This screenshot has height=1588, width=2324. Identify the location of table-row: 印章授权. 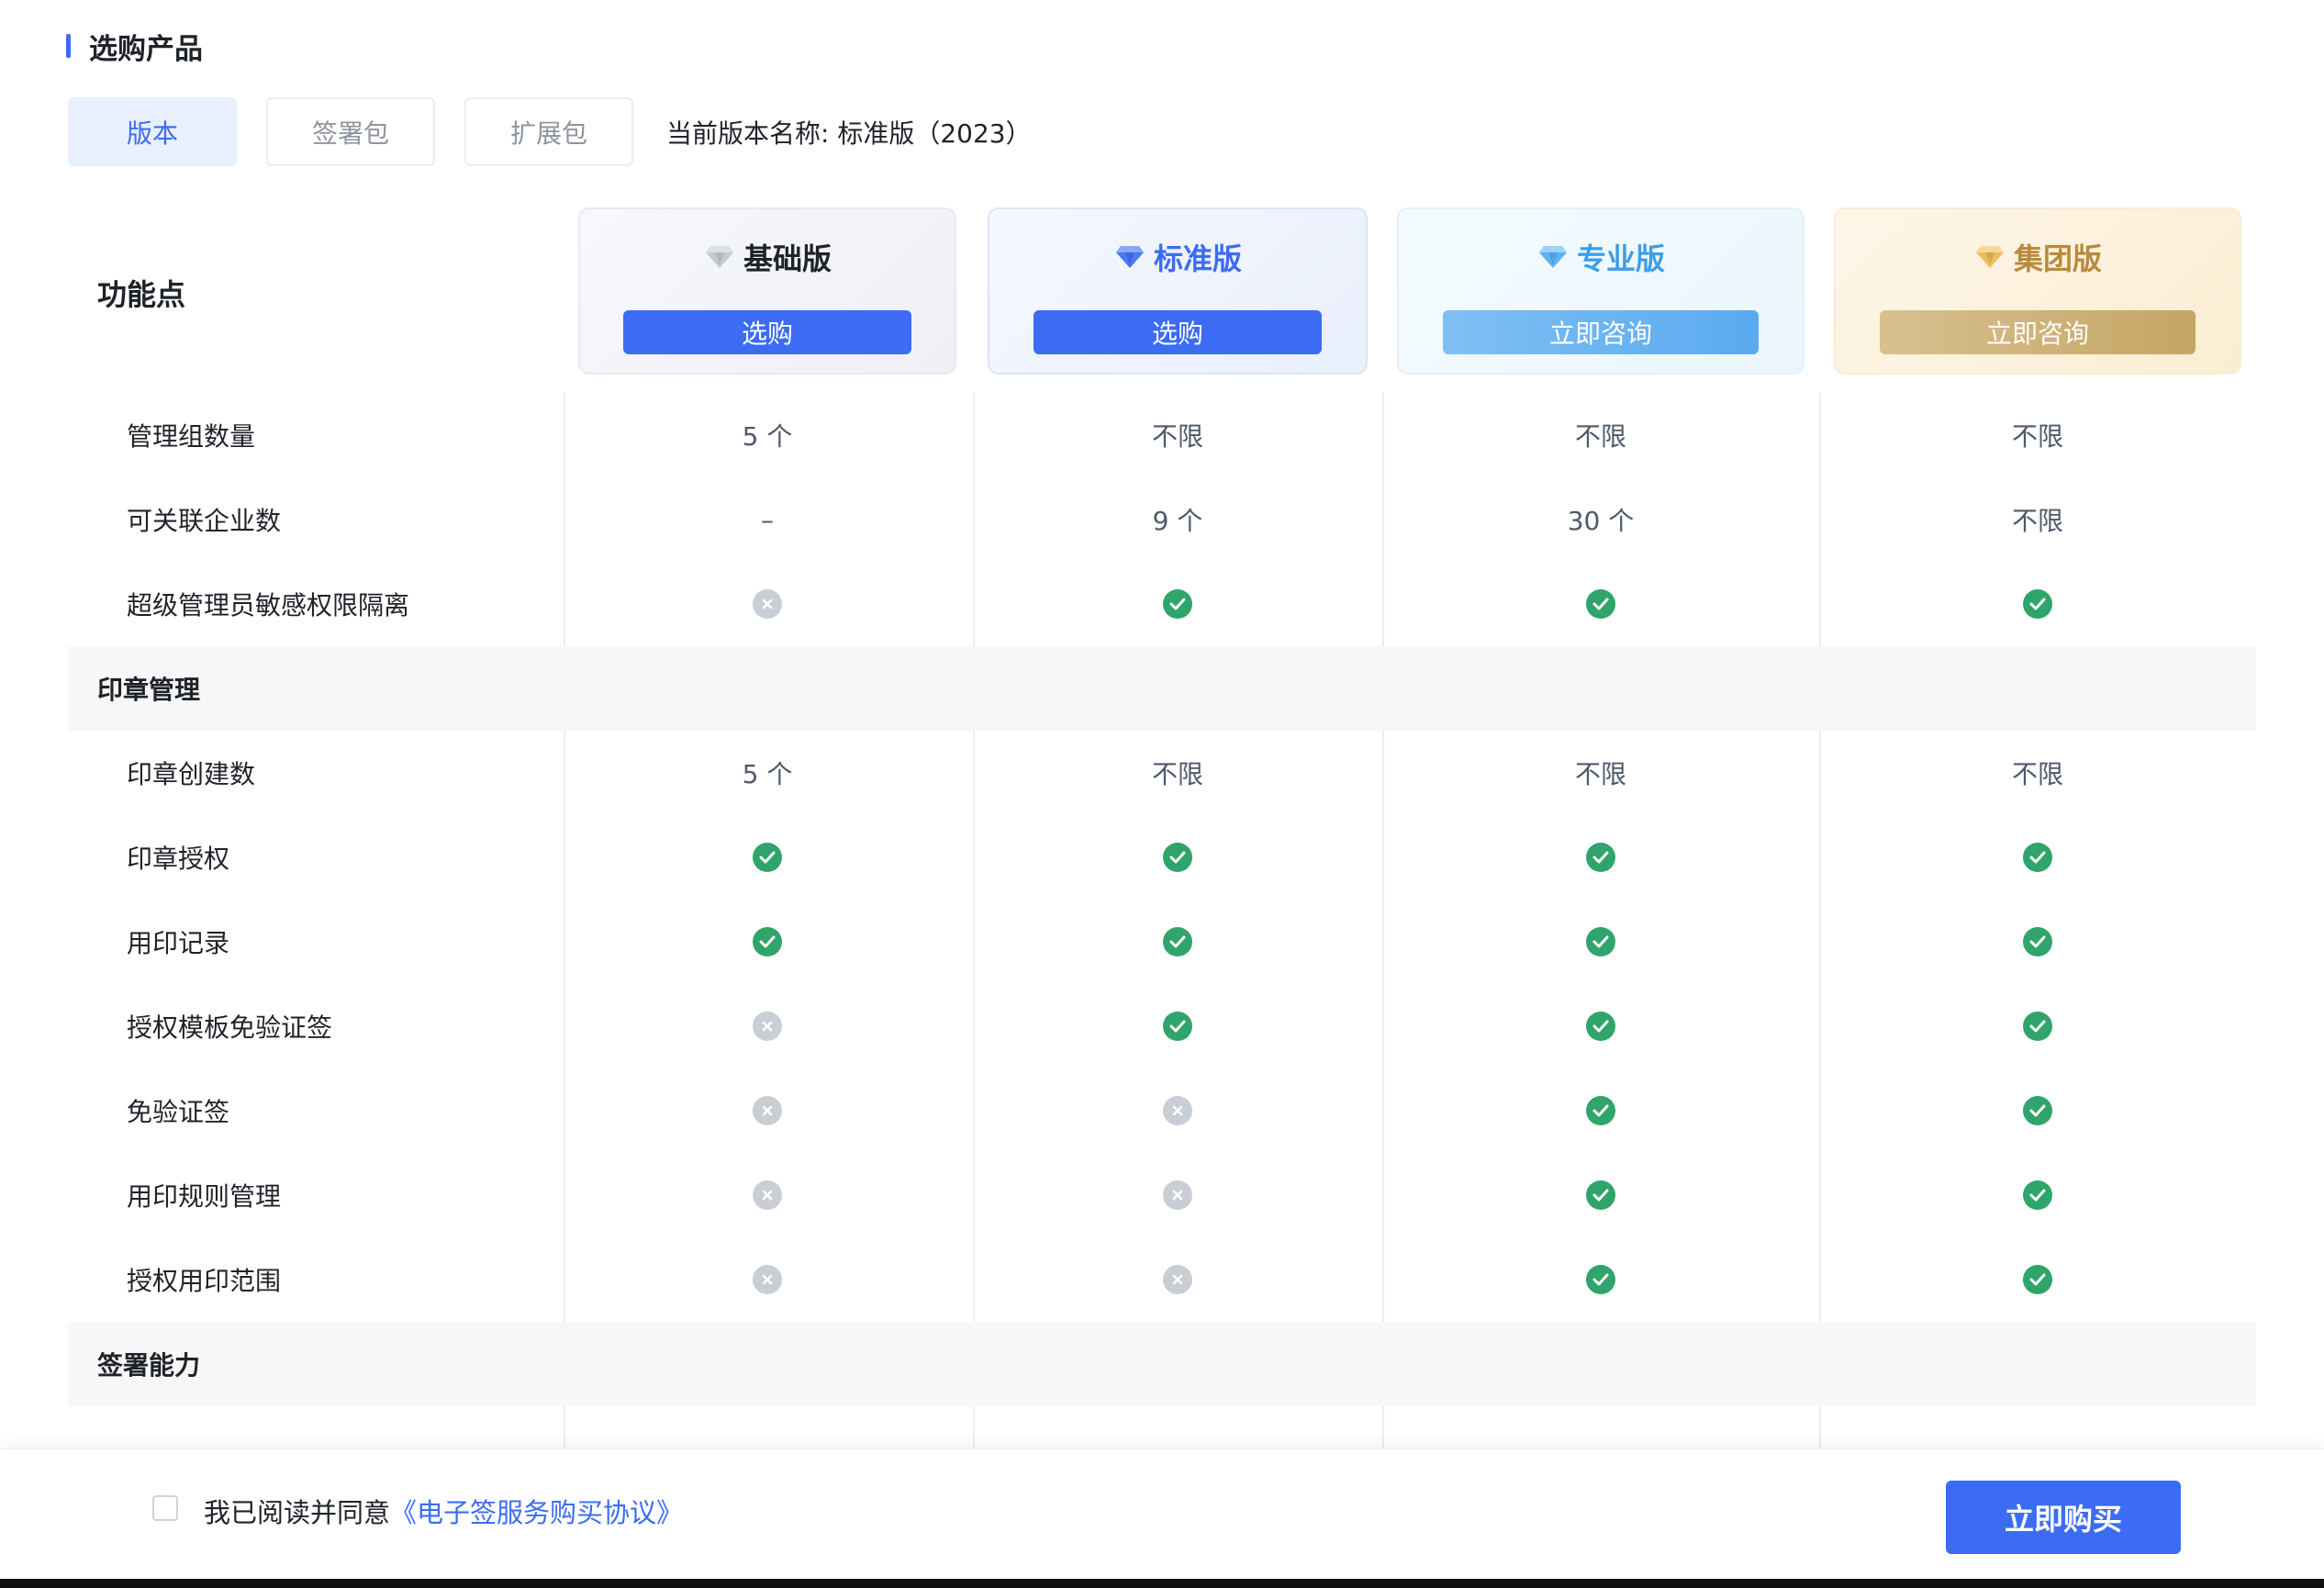
(1162, 857).